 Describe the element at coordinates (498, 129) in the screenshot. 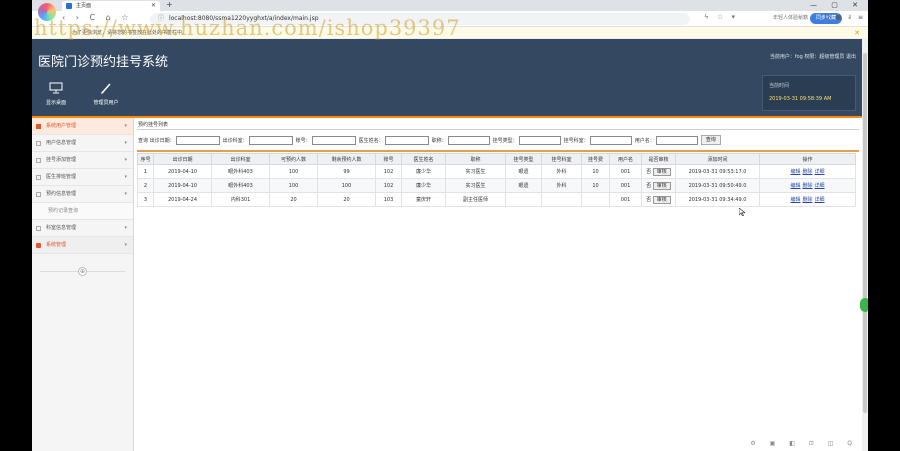

I see `divider` at that location.